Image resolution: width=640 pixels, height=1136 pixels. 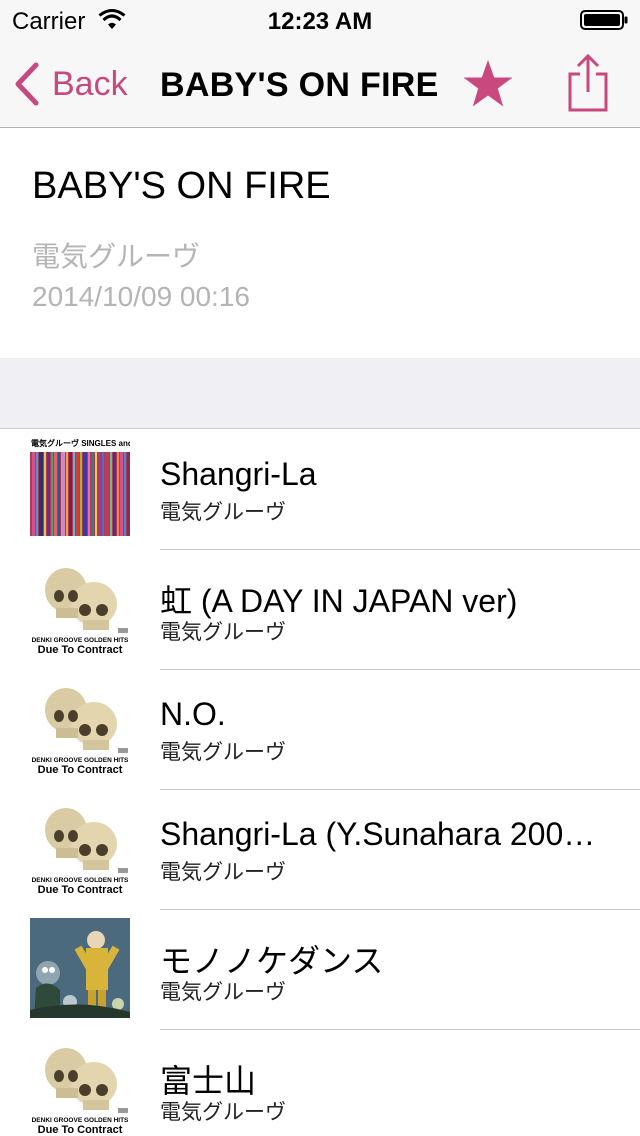 I want to click on album-art: 電気グルーヴ SINGLES and STRIKES, so click(x=80, y=486).